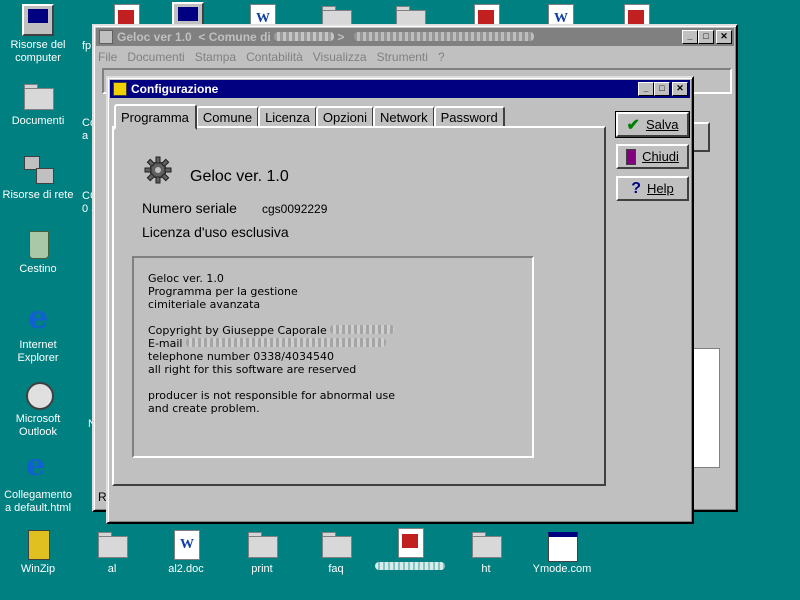  I want to click on desktop-icon-winzip: WinZip, so click(38, 552).